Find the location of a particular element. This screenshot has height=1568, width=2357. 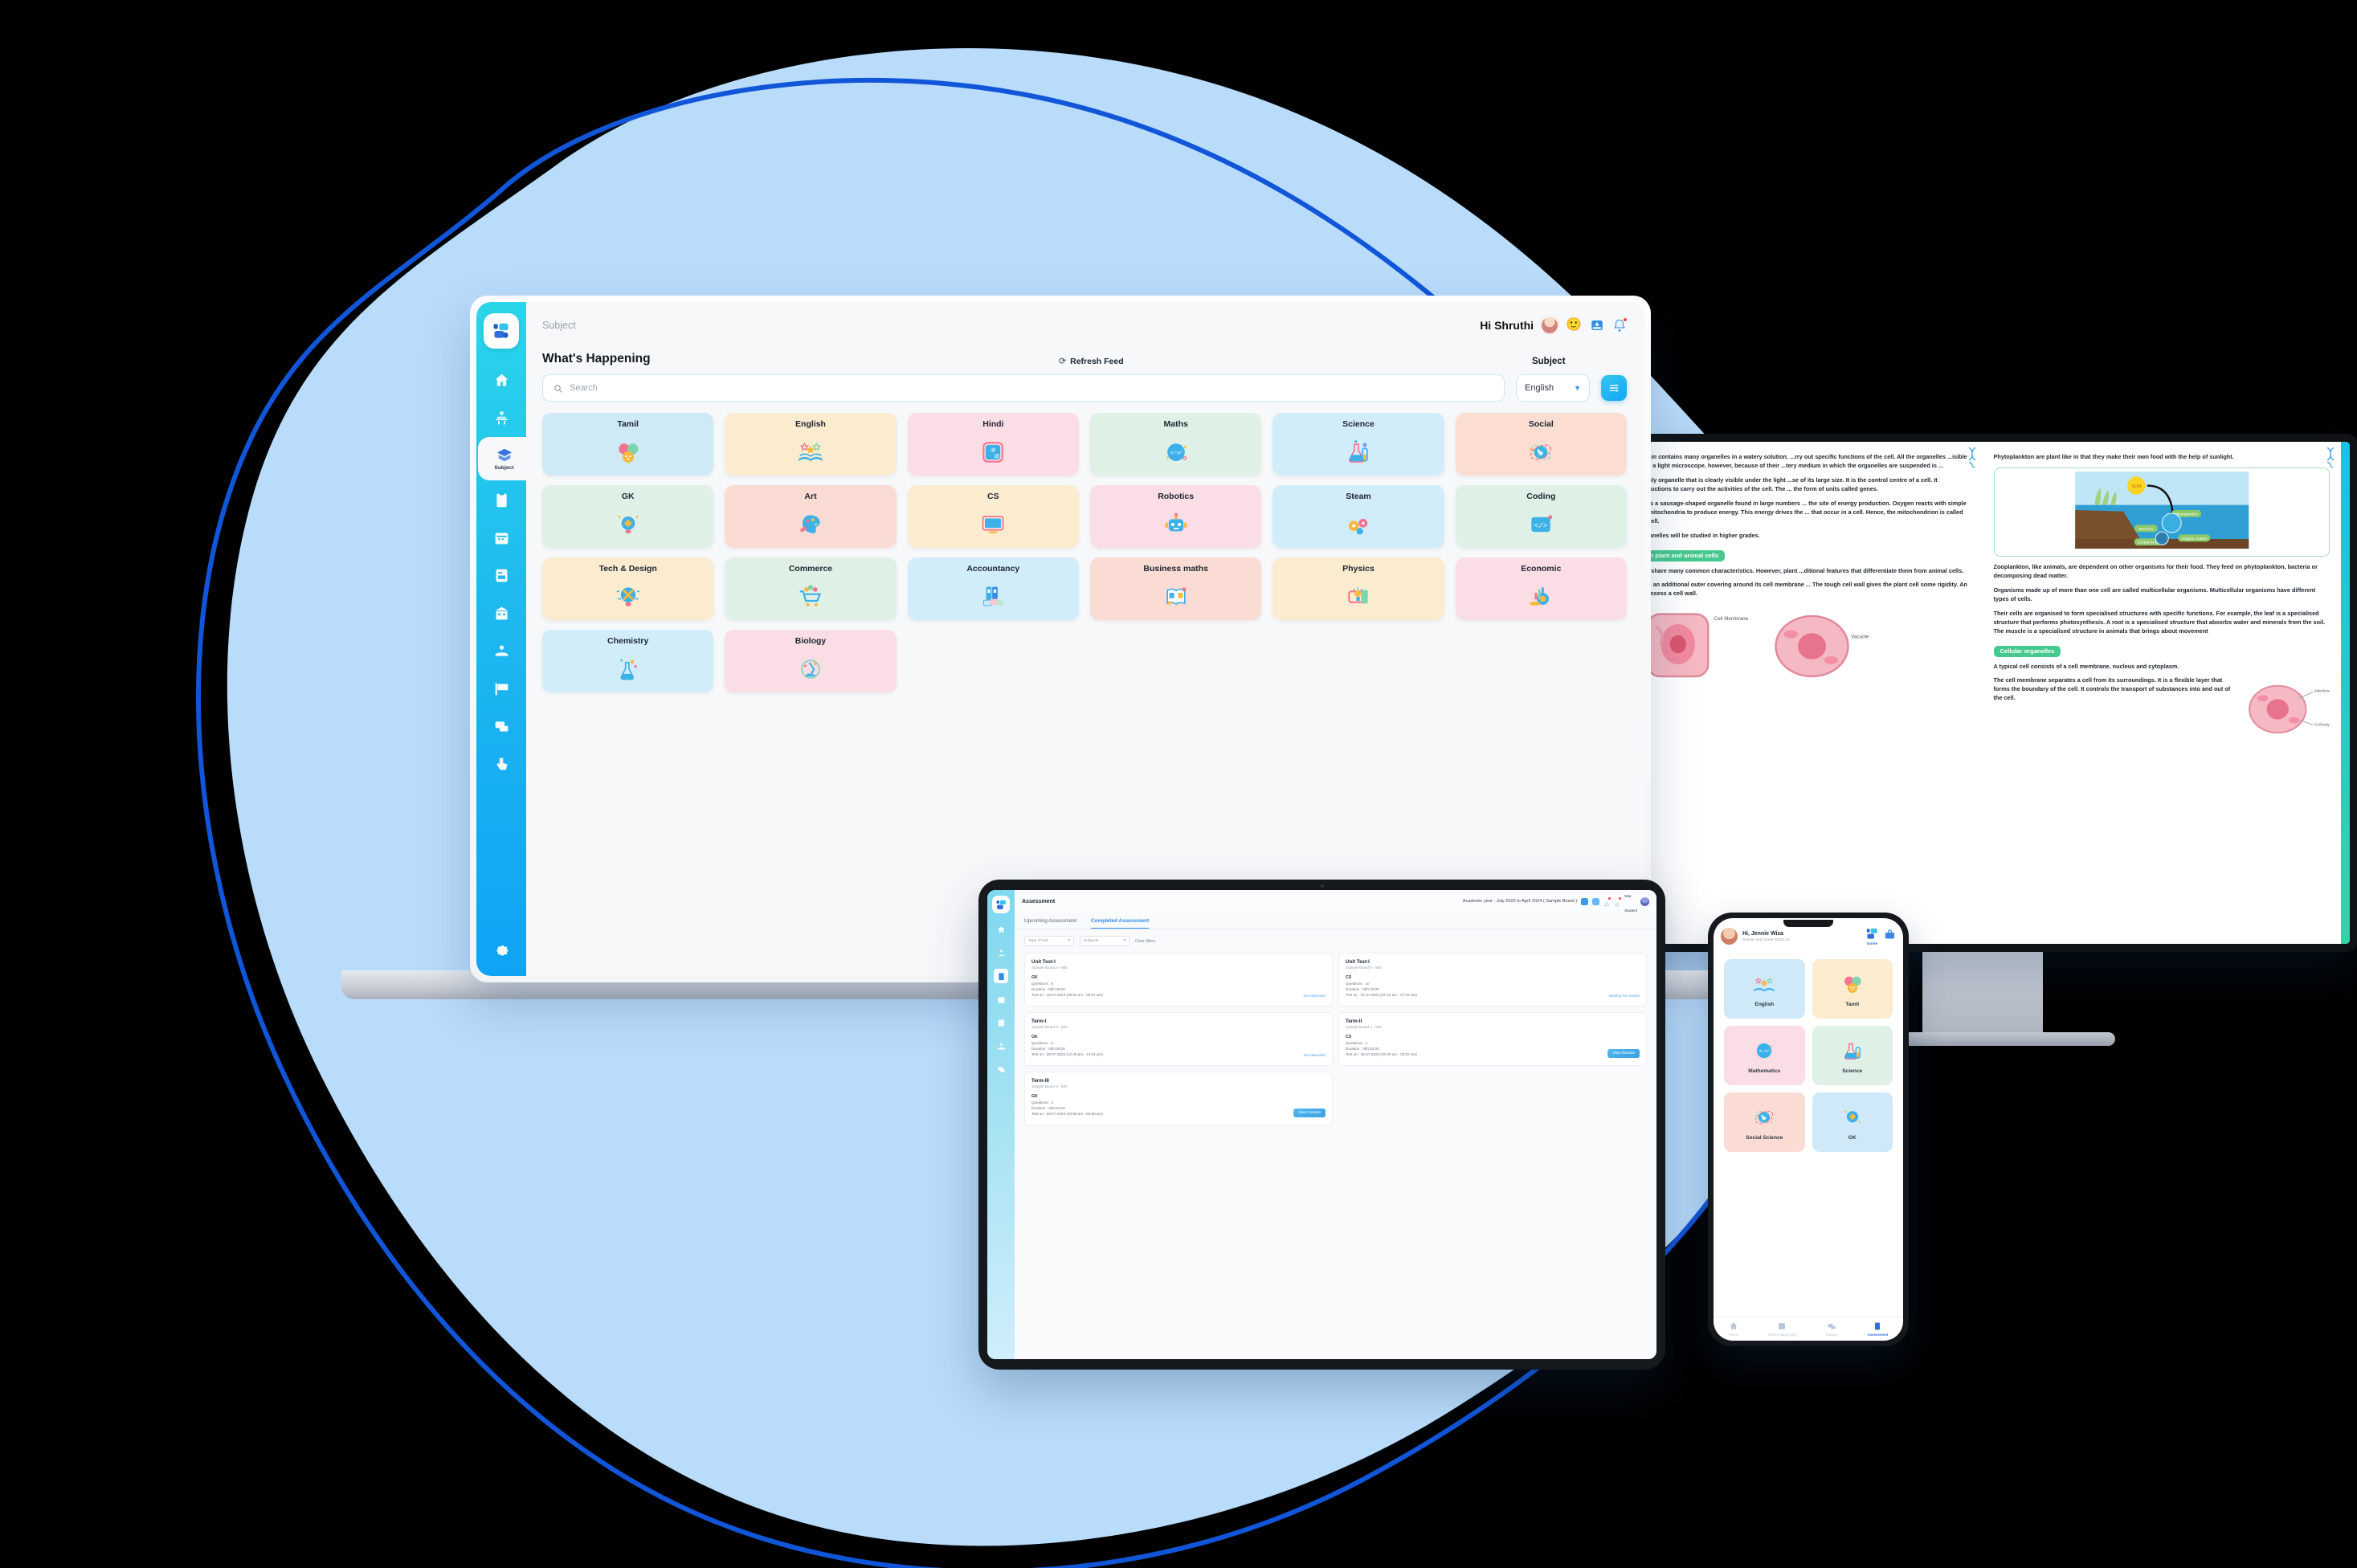

phone-subject-card: English is located at coordinates (1764, 989).